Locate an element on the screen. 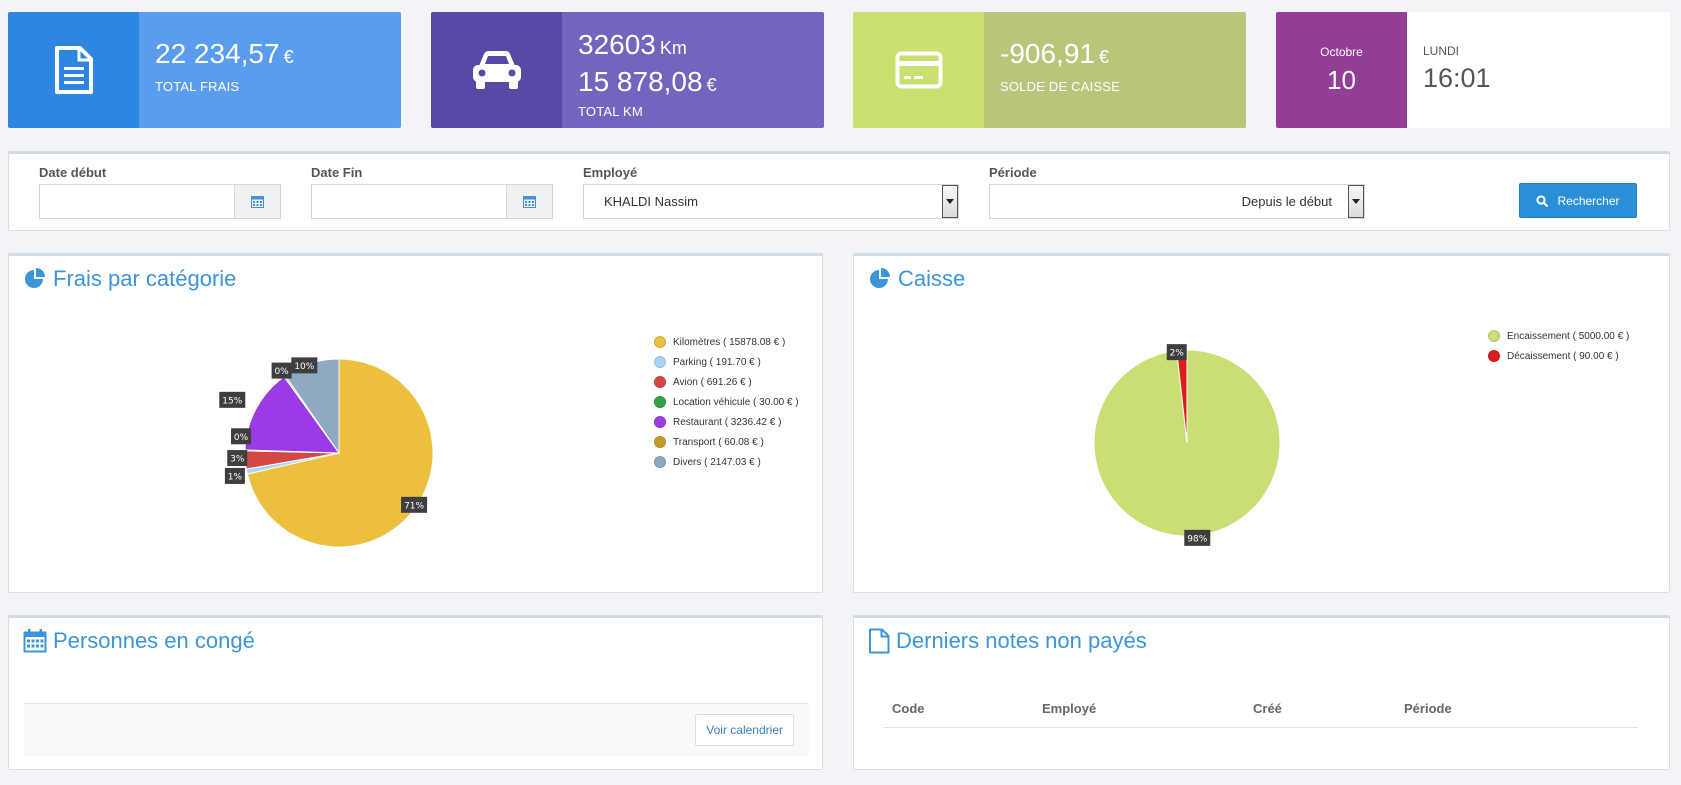 The width and height of the screenshot is (1681, 785). search-button-label: Rechercher is located at coordinates (1588, 200).